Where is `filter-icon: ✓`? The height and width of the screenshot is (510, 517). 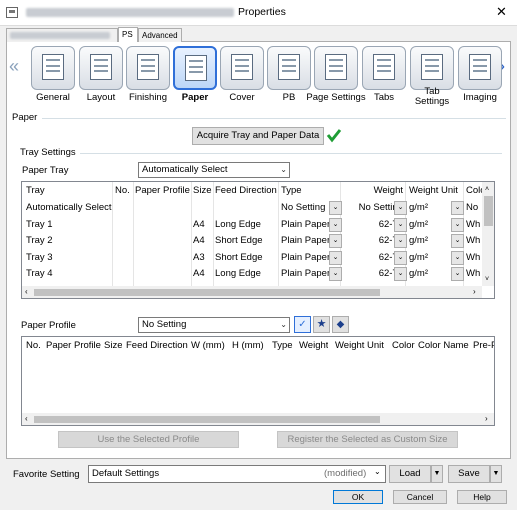
filter-icon: ✓ is located at coordinates (302, 324).